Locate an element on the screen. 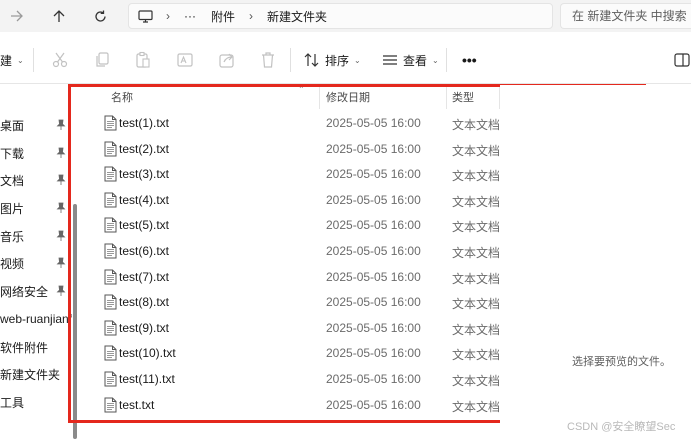 This screenshot has width=691, height=439. nav-item-new-folder: 新建文件夹 is located at coordinates (36, 374).